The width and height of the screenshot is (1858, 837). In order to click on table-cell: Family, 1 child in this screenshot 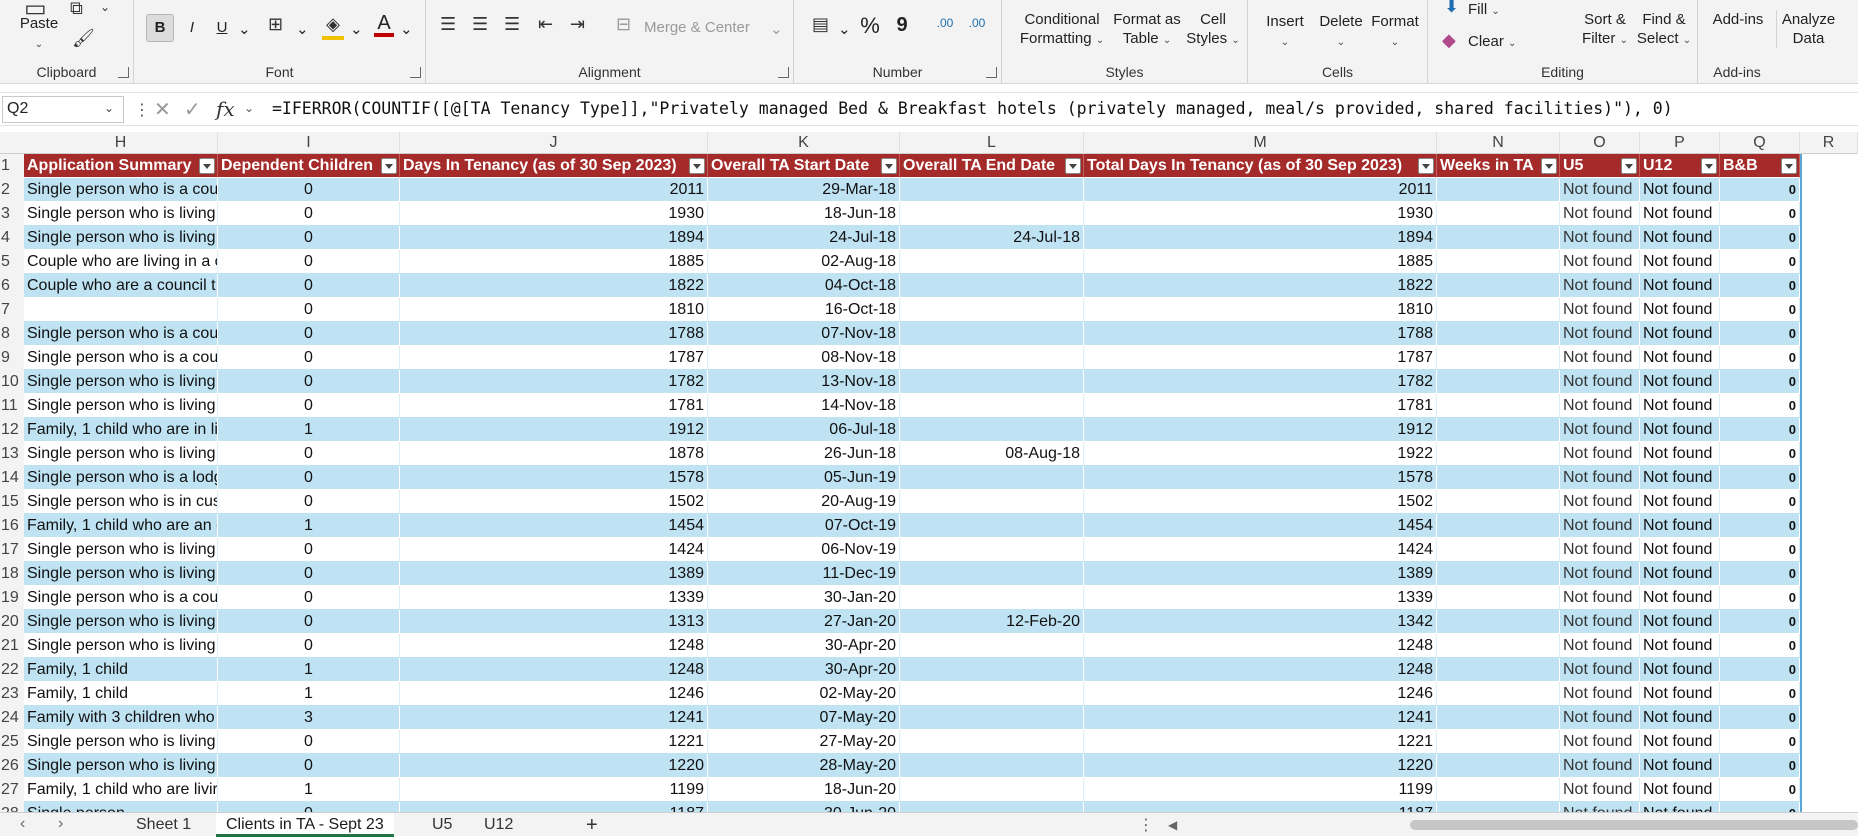, I will do `click(121, 670)`.